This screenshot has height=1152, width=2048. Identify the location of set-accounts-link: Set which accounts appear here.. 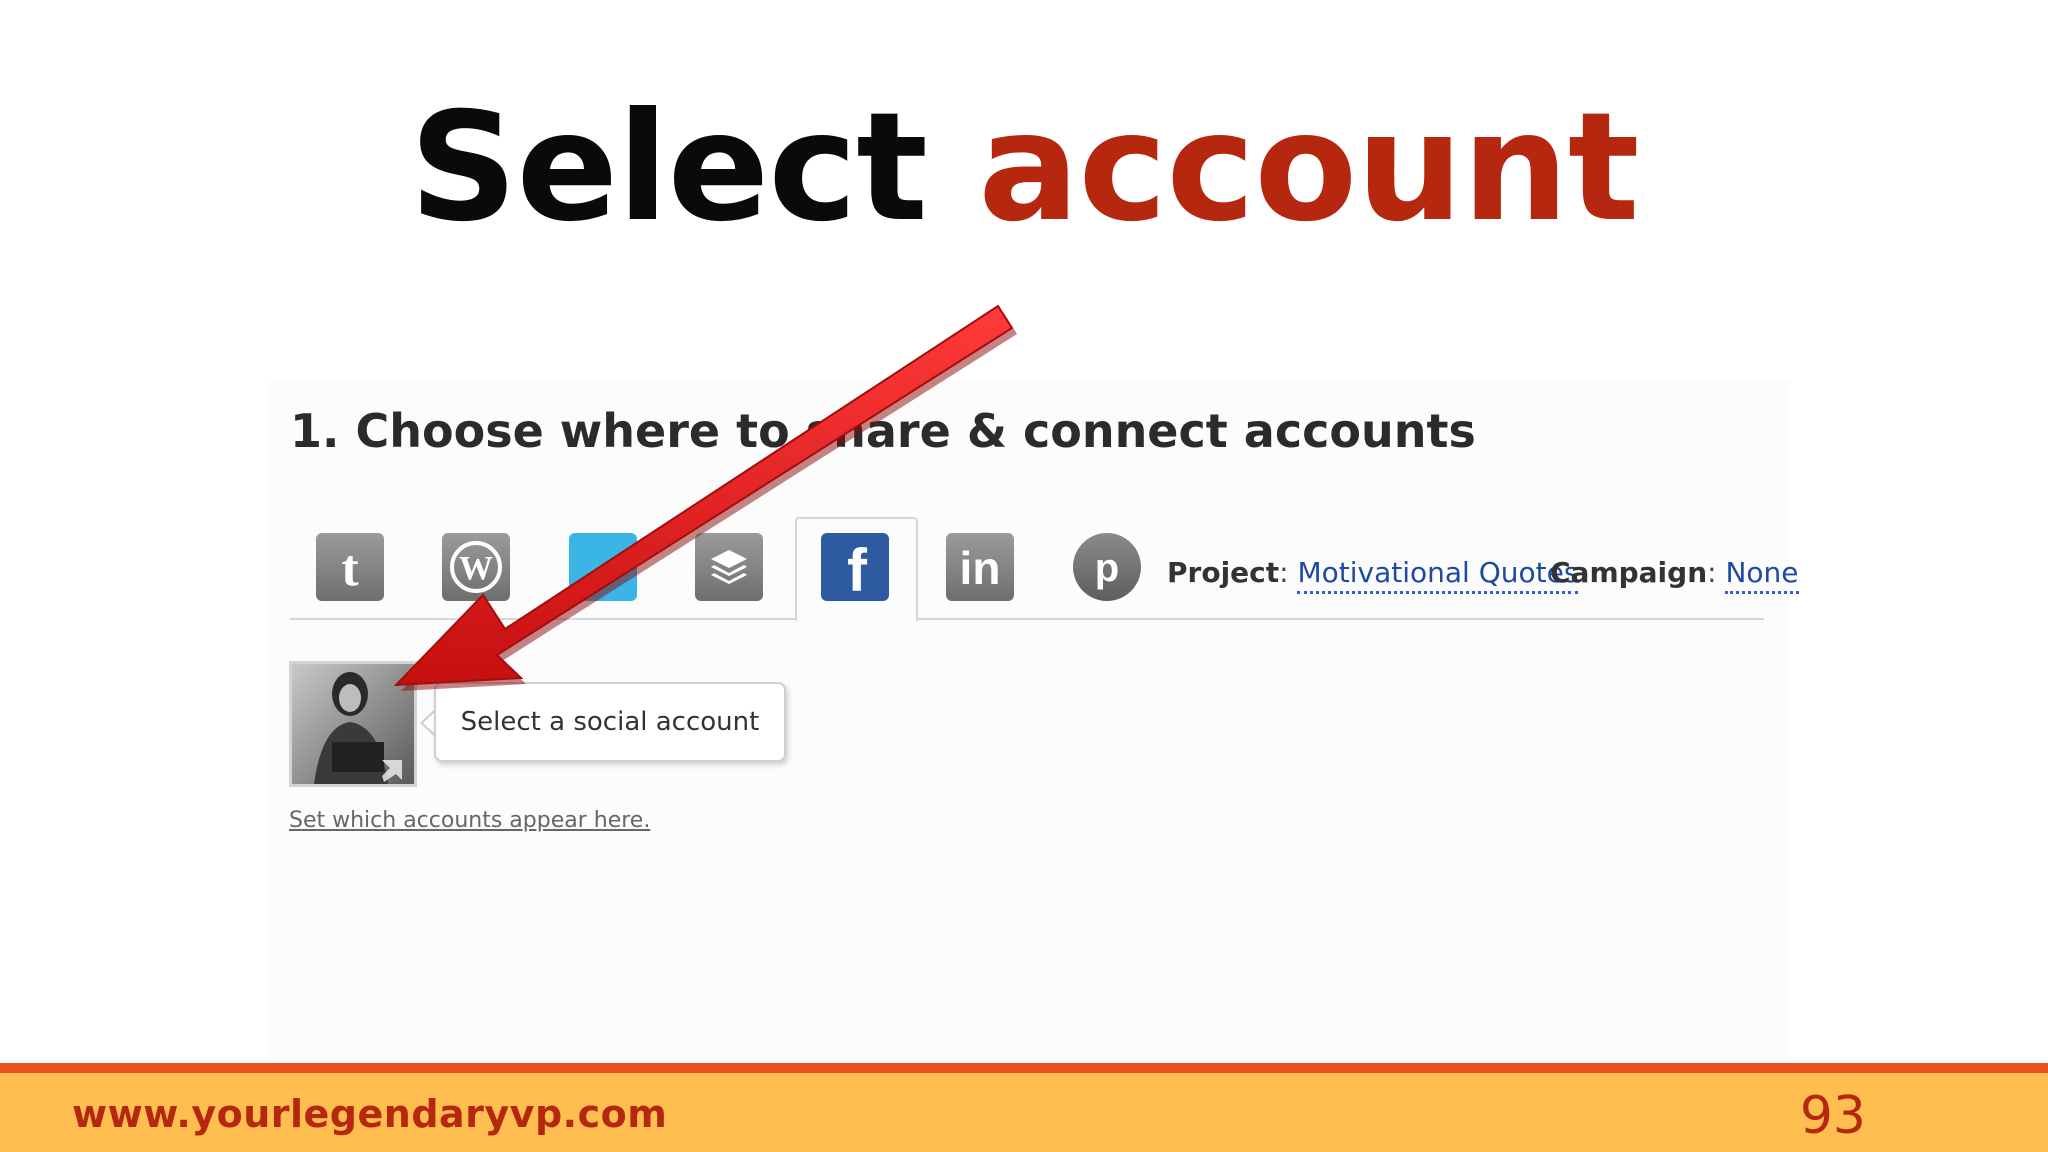
(469, 820).